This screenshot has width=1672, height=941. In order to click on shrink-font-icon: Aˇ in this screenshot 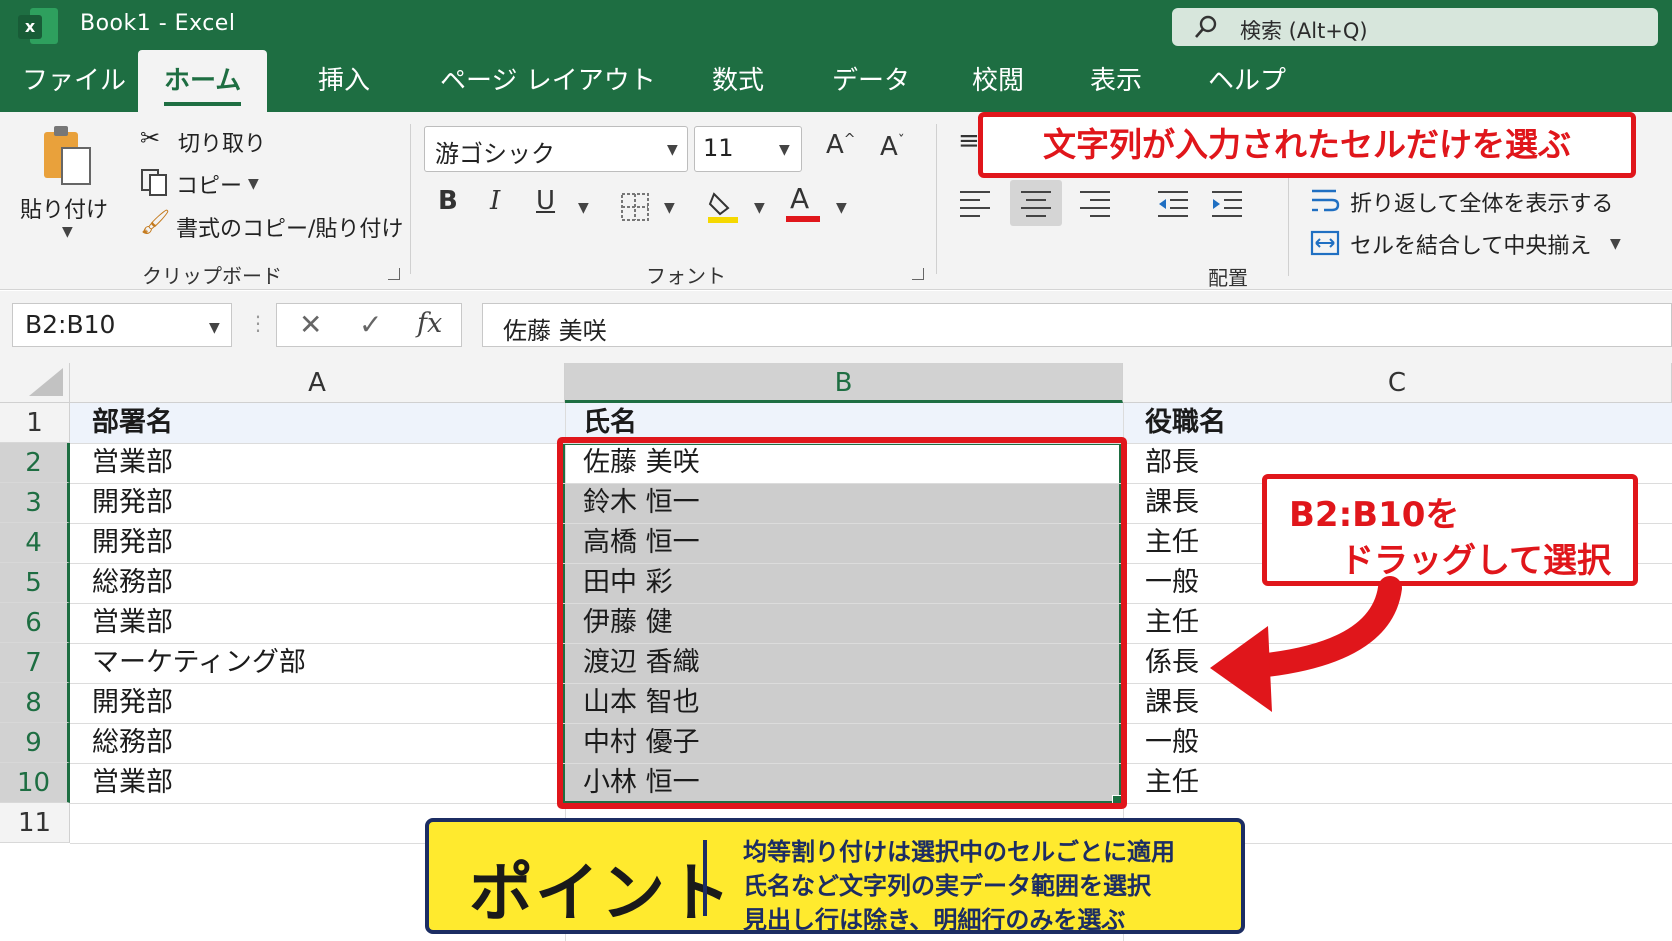, I will do `click(892, 147)`.